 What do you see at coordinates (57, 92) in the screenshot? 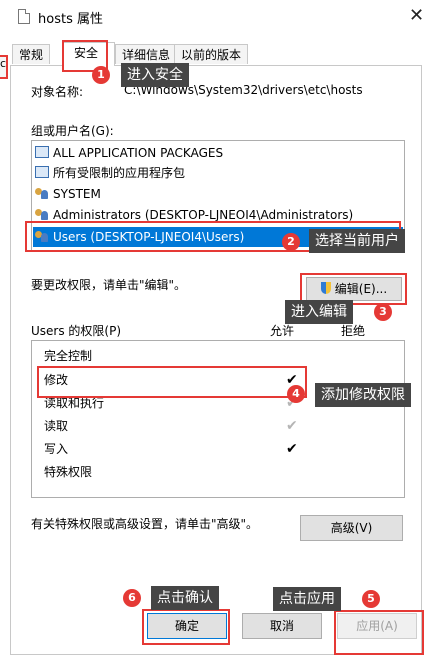
I see `object-name-label: 对象名称:` at bounding box center [57, 92].